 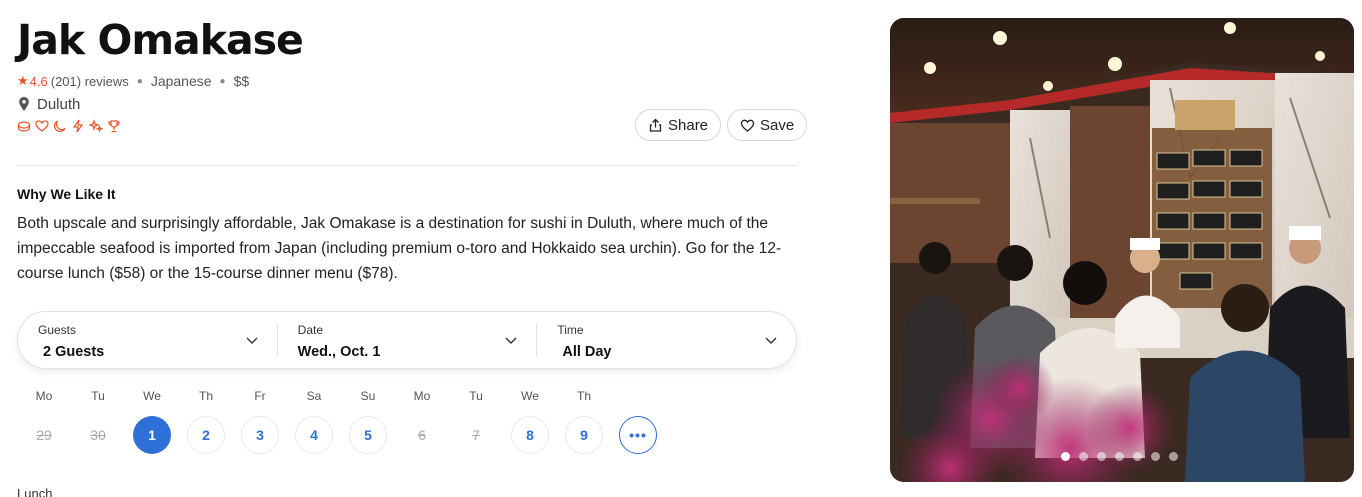 I want to click on date-option: We 1, so click(x=152, y=421).